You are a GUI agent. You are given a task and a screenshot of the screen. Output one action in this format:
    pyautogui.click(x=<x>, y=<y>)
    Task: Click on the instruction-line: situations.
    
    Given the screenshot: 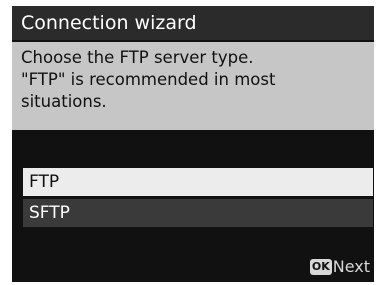 What is the action you would take?
    pyautogui.click(x=64, y=101)
    